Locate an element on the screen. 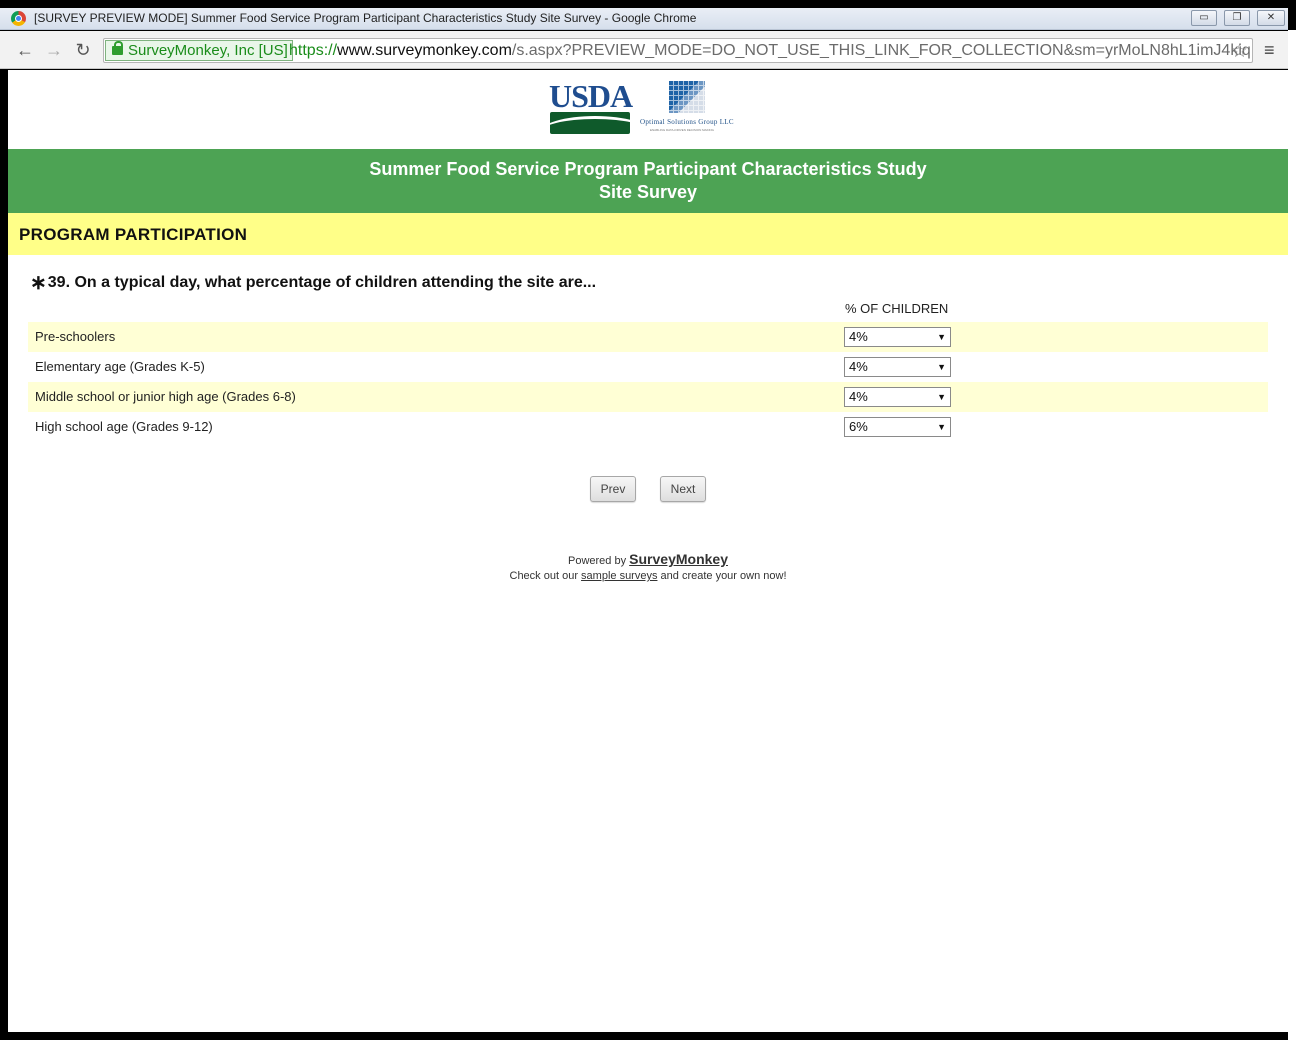  usda-logo-bar is located at coordinates (590, 123).